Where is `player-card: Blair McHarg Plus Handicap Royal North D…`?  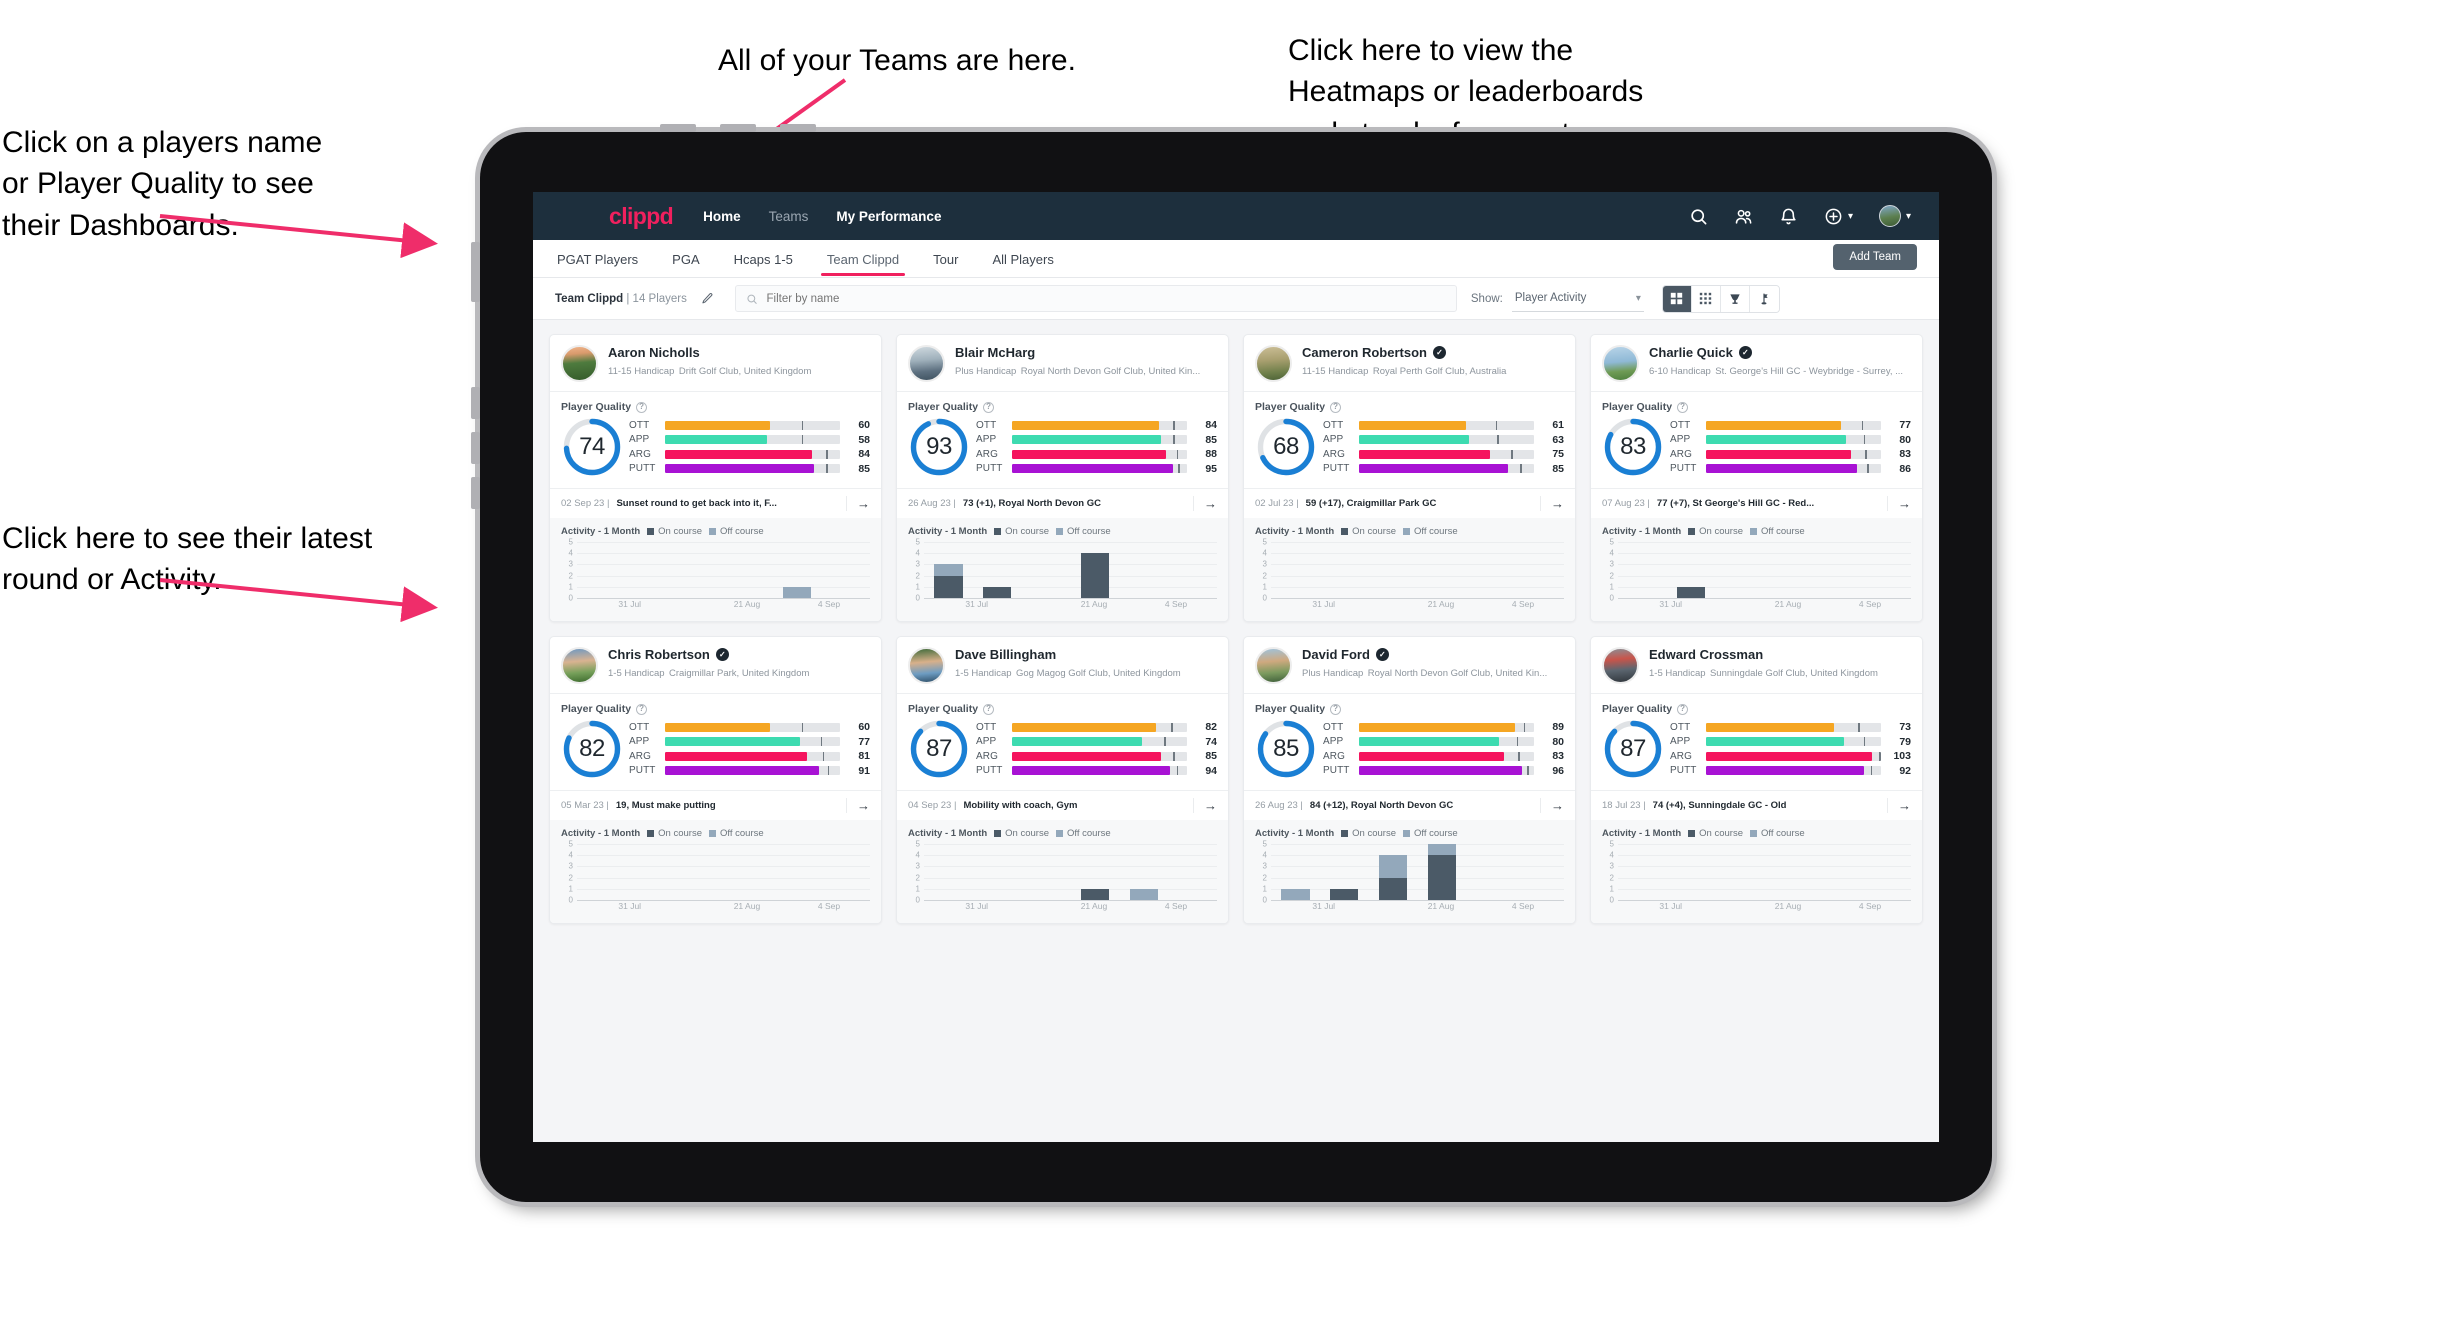 player-card: Blair McHarg Plus Handicap Royal North D… is located at coordinates (1062, 478).